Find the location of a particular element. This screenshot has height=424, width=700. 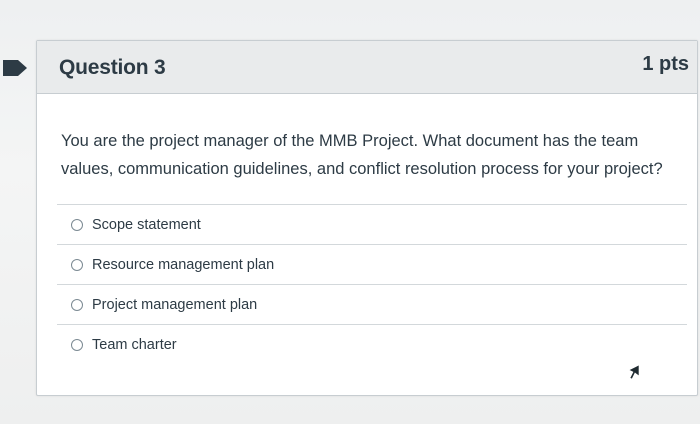

answer-label: Team charter is located at coordinates (134, 345).